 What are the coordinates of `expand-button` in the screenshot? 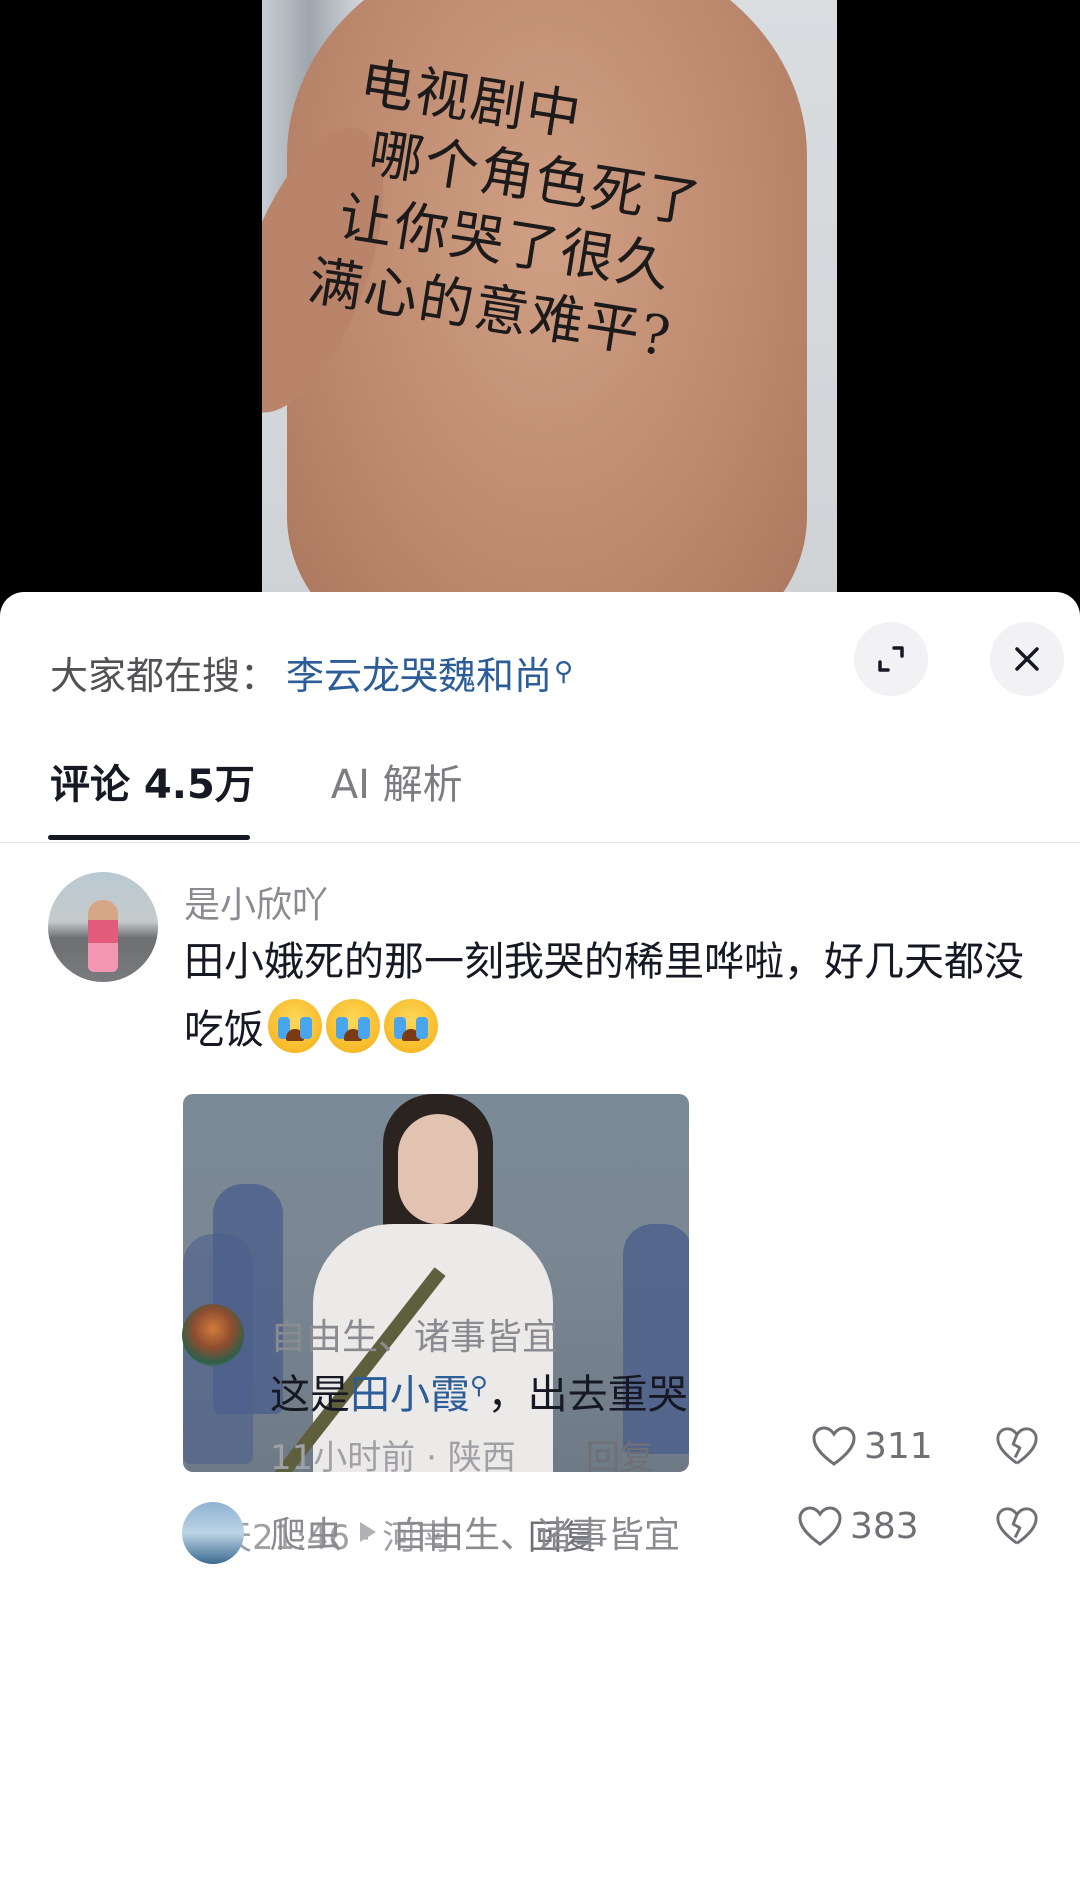 It's located at (891, 659).